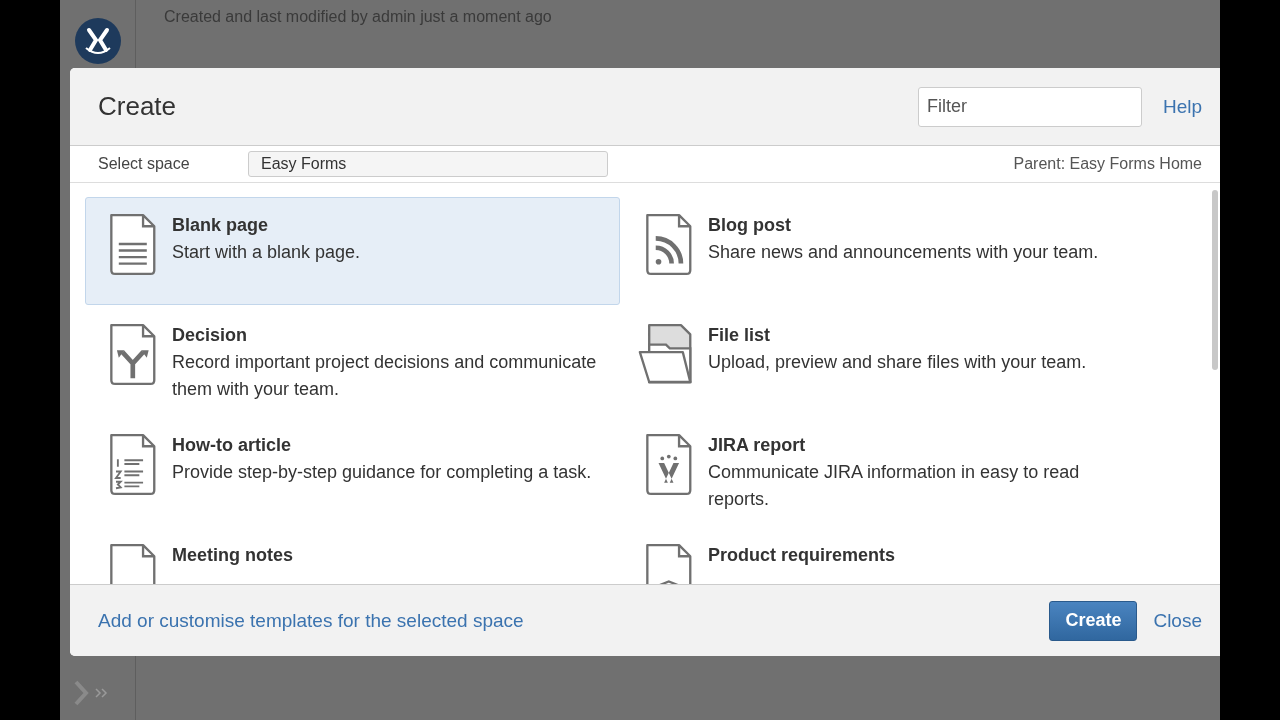 This screenshot has height=720, width=1280. I want to click on template-title: Blog post, so click(750, 225).